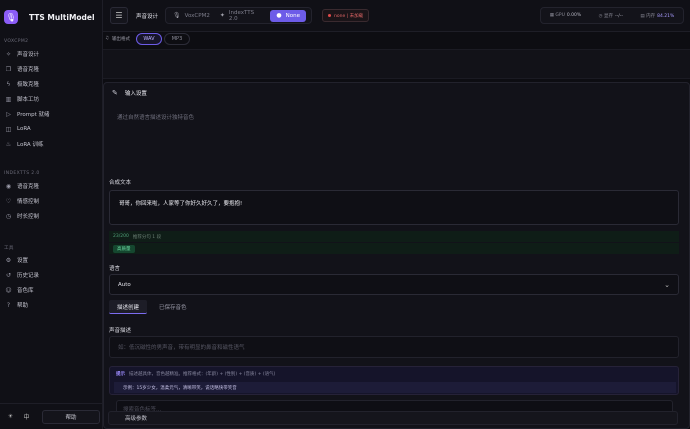  I want to click on tab-describe: 描述创建, so click(128, 307).